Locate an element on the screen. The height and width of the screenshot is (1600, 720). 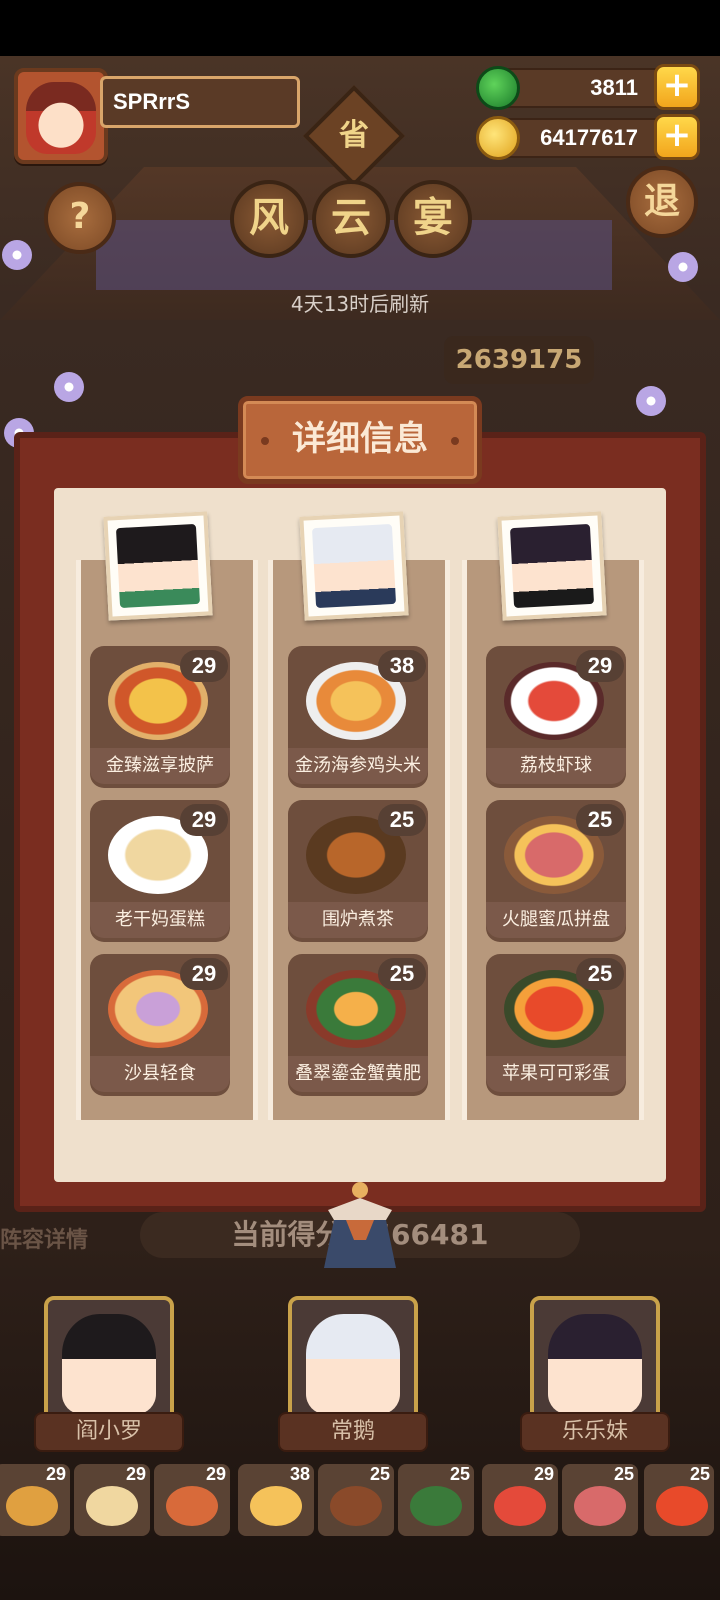
jade-icon is located at coordinates (498, 88).